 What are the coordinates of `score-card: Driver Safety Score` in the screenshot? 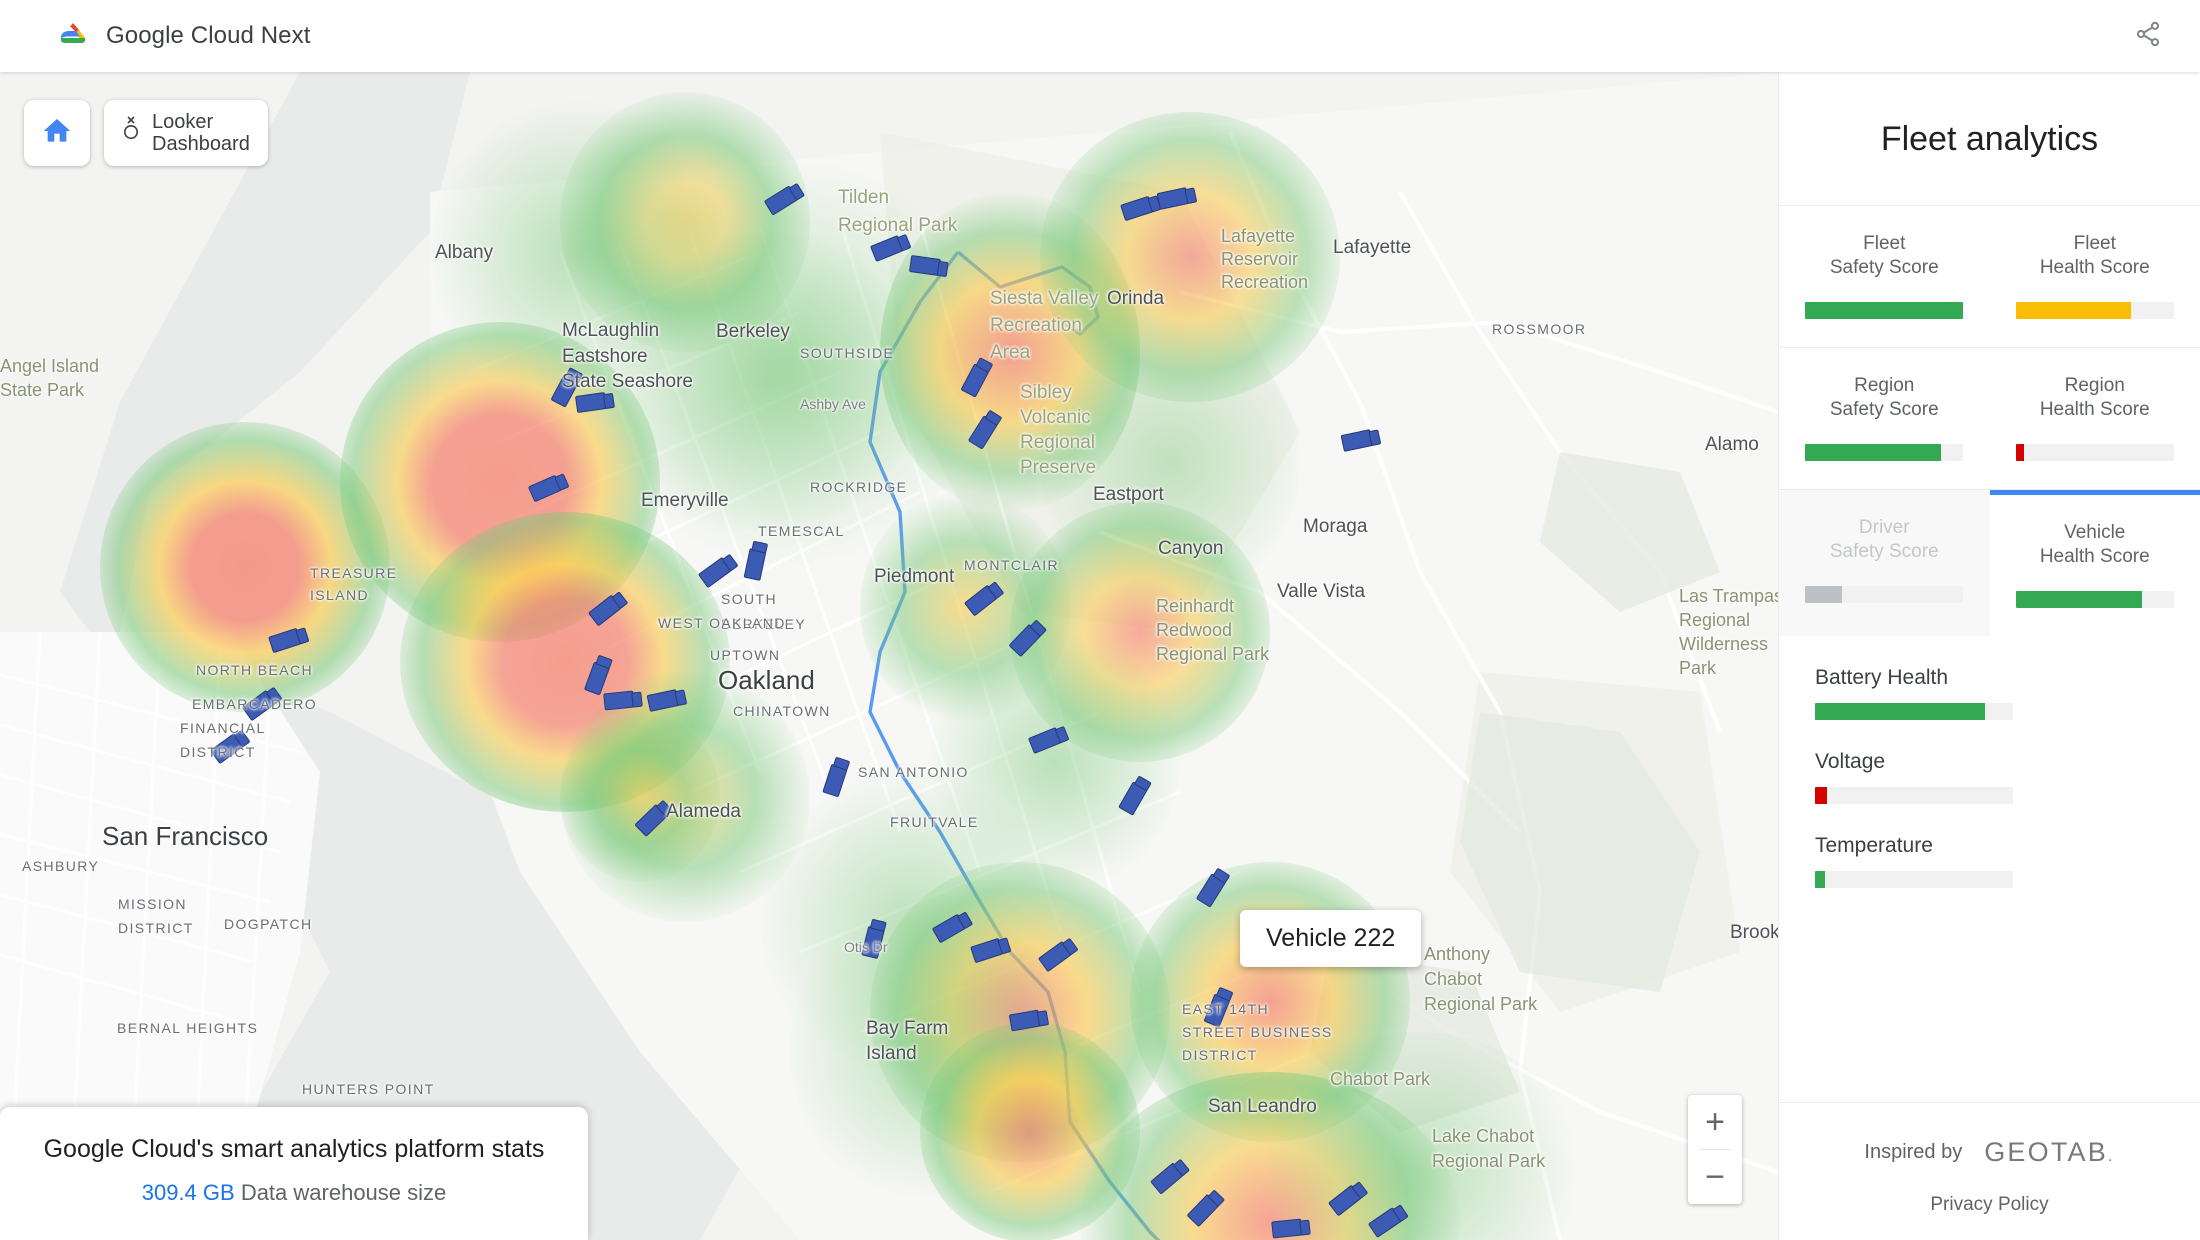 It's located at (1884, 563).